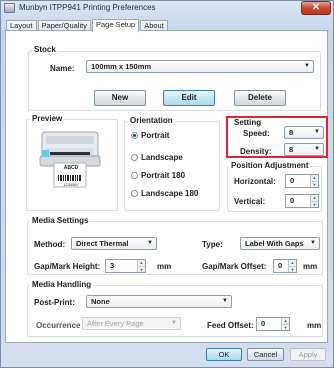 Image resolution: width=334 pixels, height=368 pixels. Describe the element at coordinates (260, 98) in the screenshot. I see `delete-button: Delete` at that location.